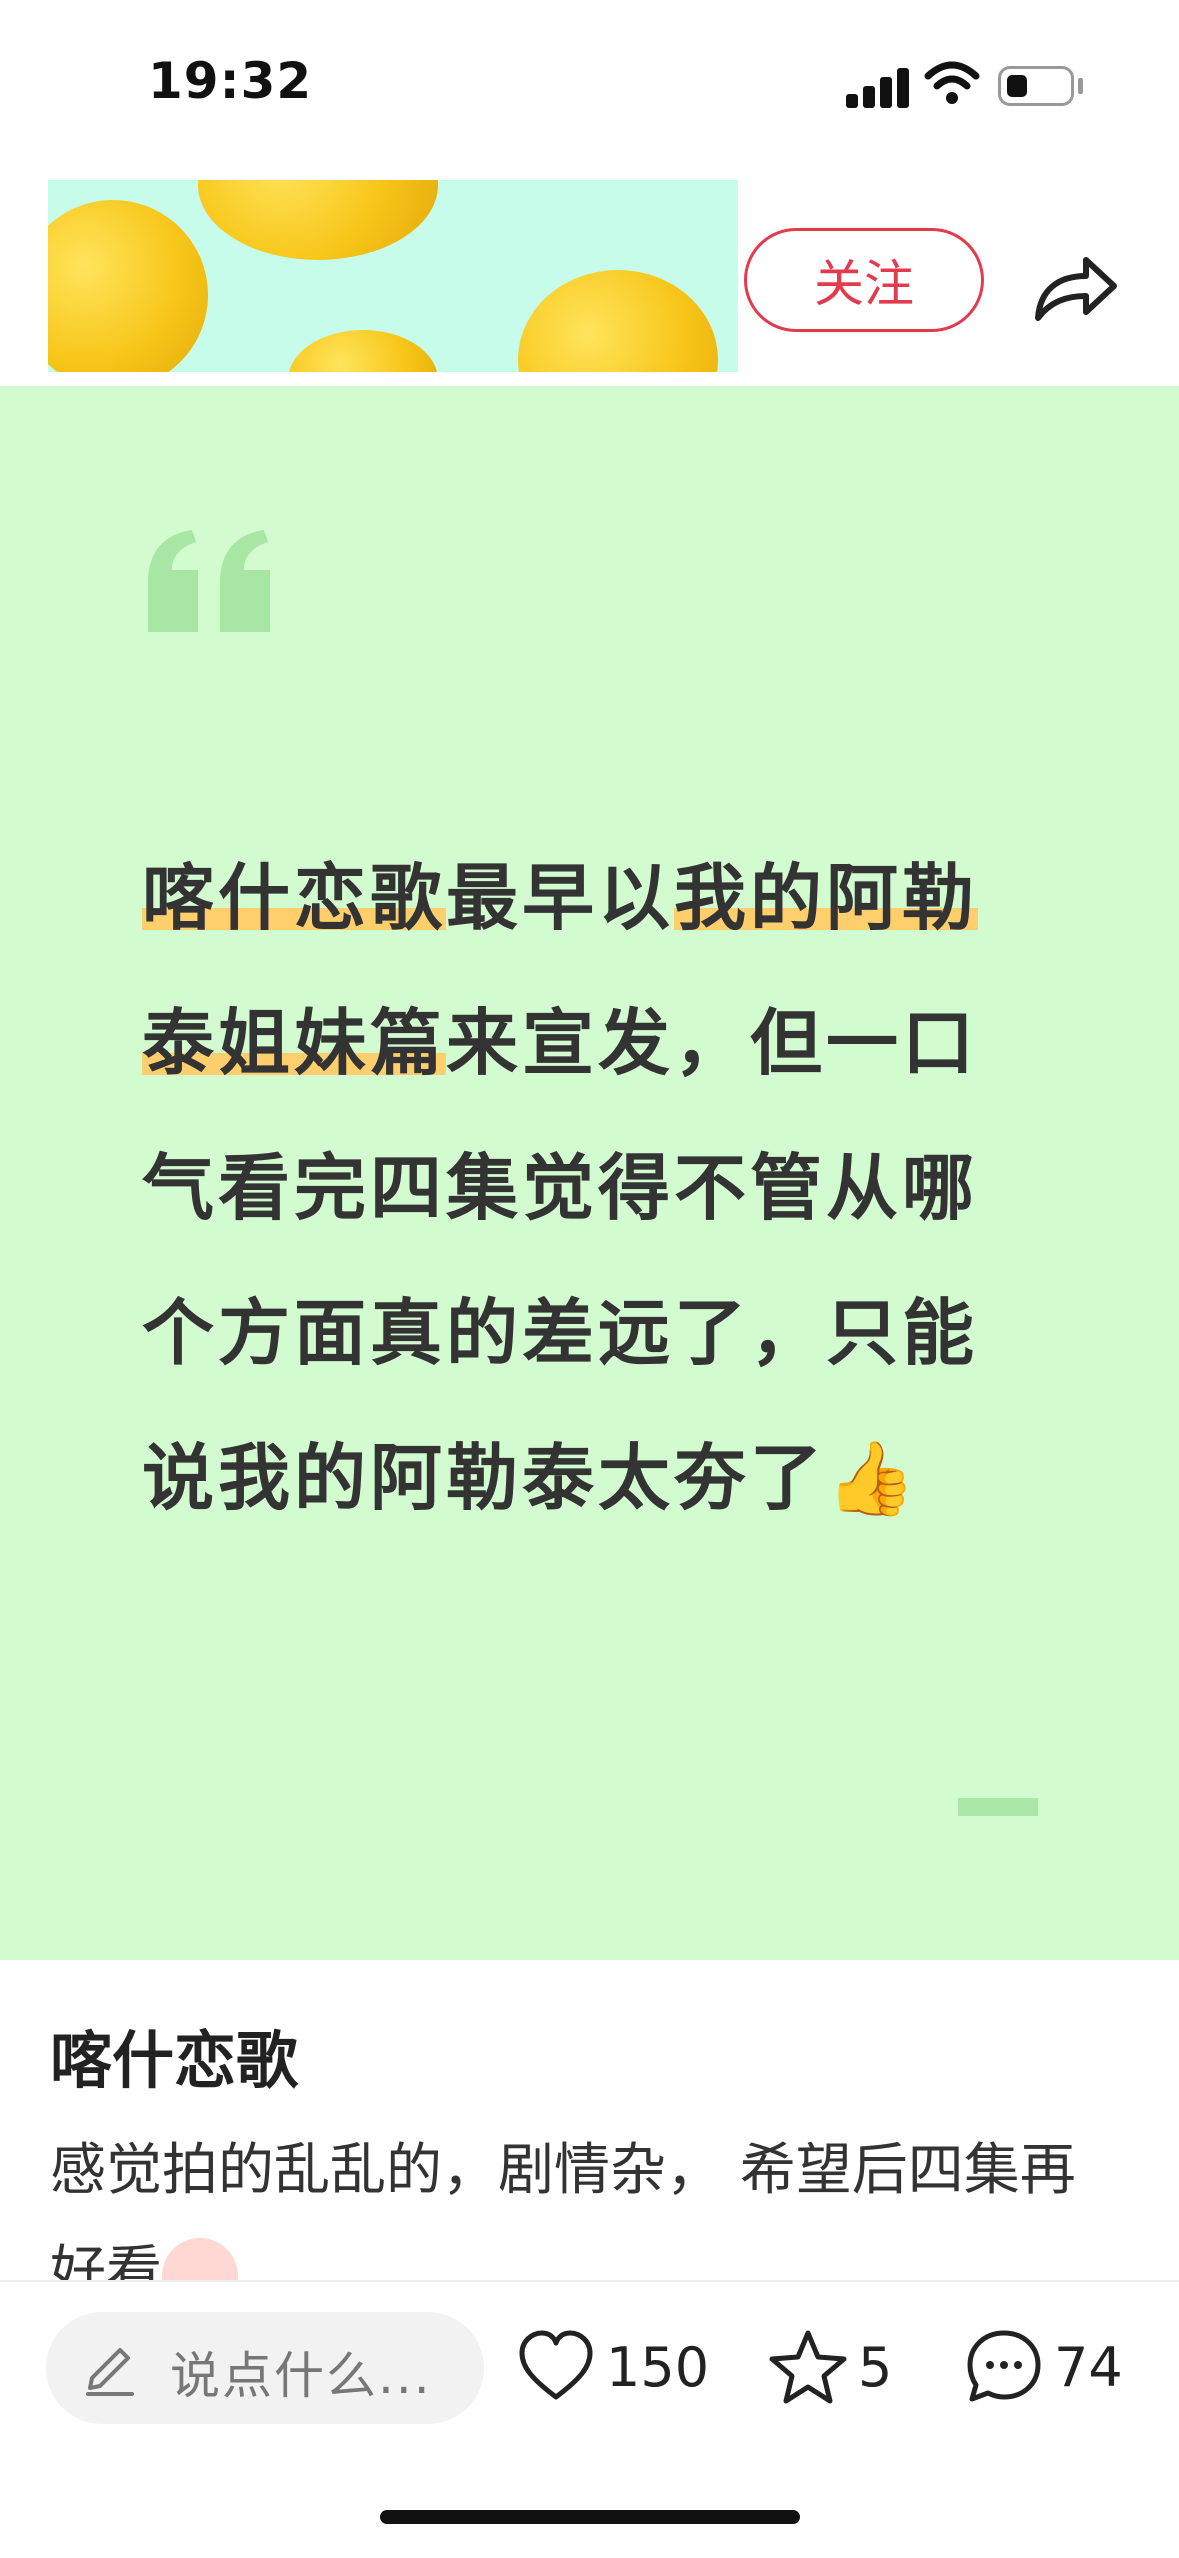  I want to click on battery-cap, so click(1080, 86).